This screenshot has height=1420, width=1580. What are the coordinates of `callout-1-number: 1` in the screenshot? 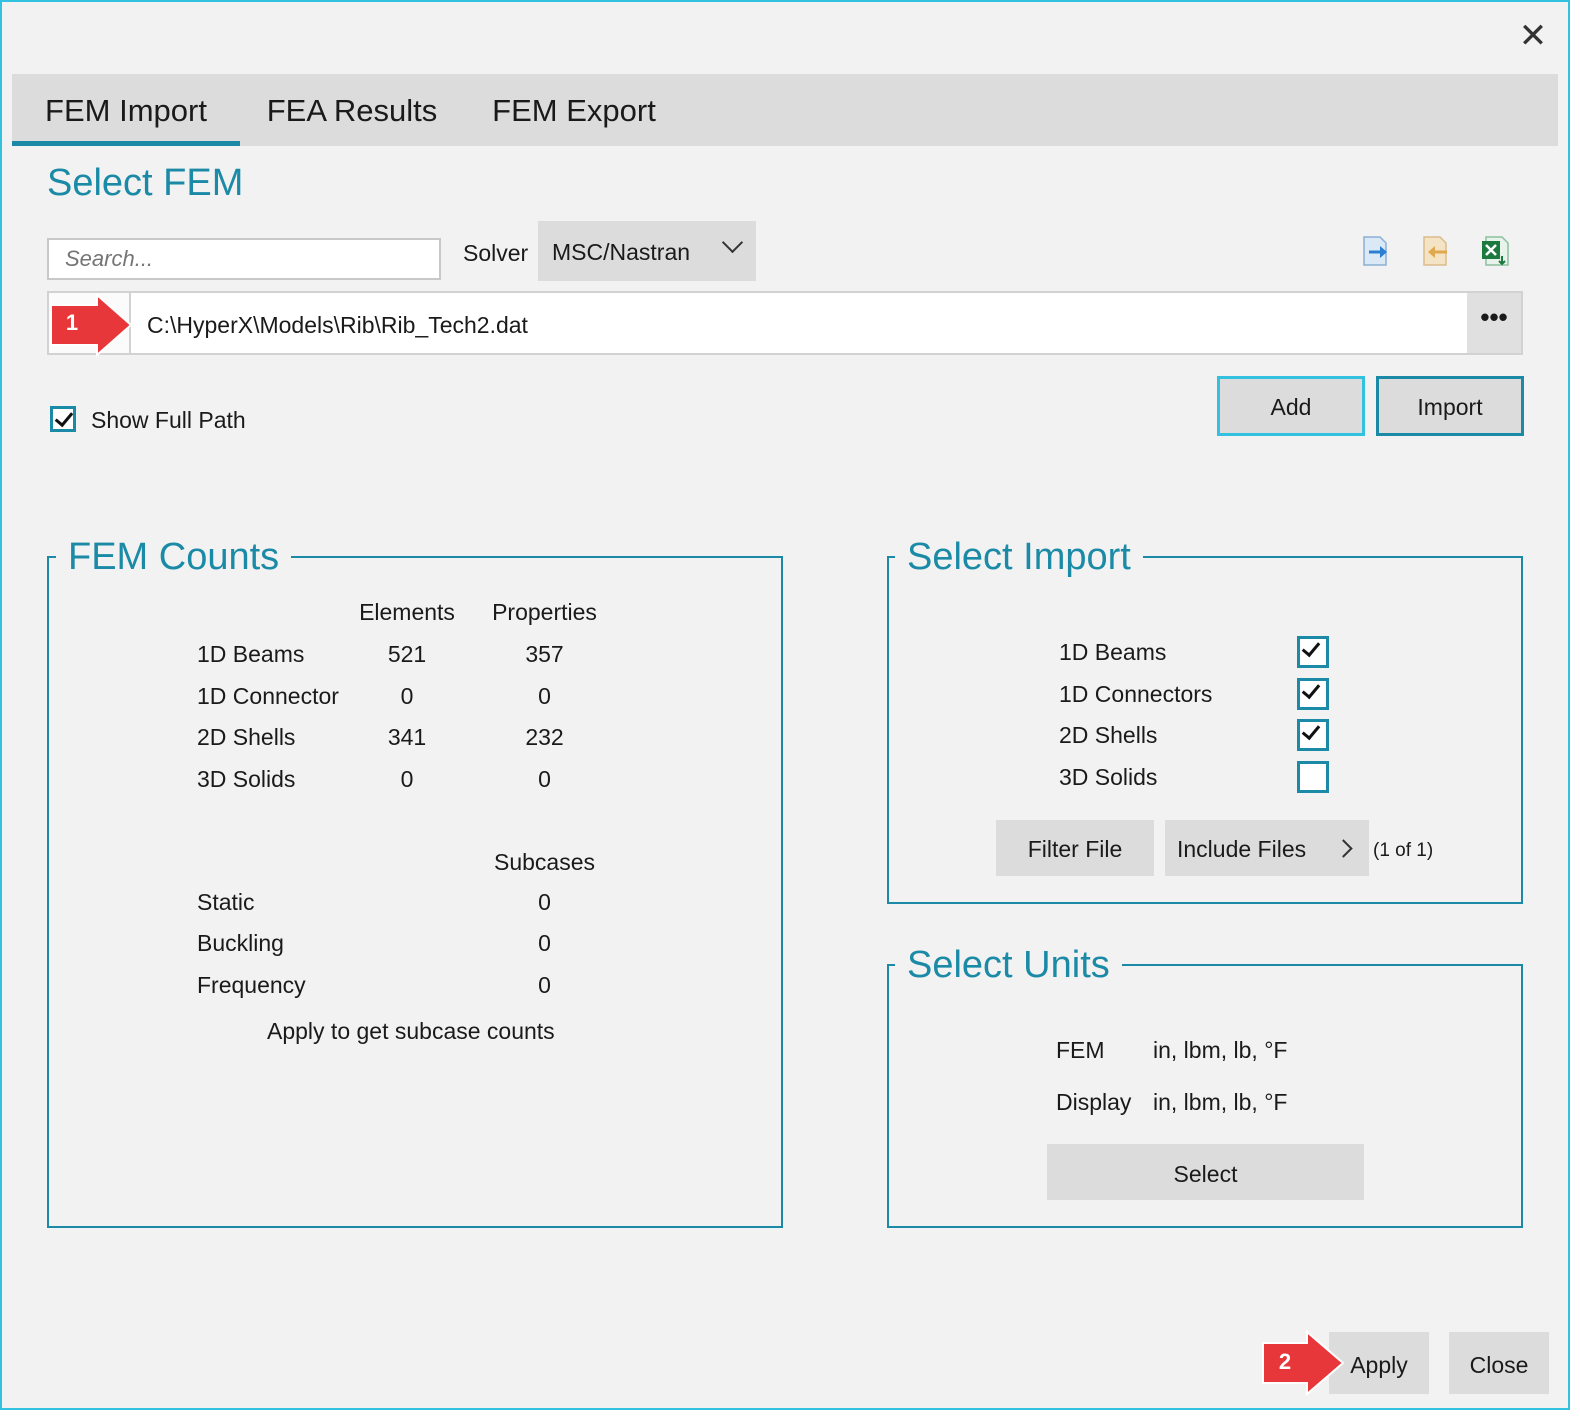 It's located at (72, 322).